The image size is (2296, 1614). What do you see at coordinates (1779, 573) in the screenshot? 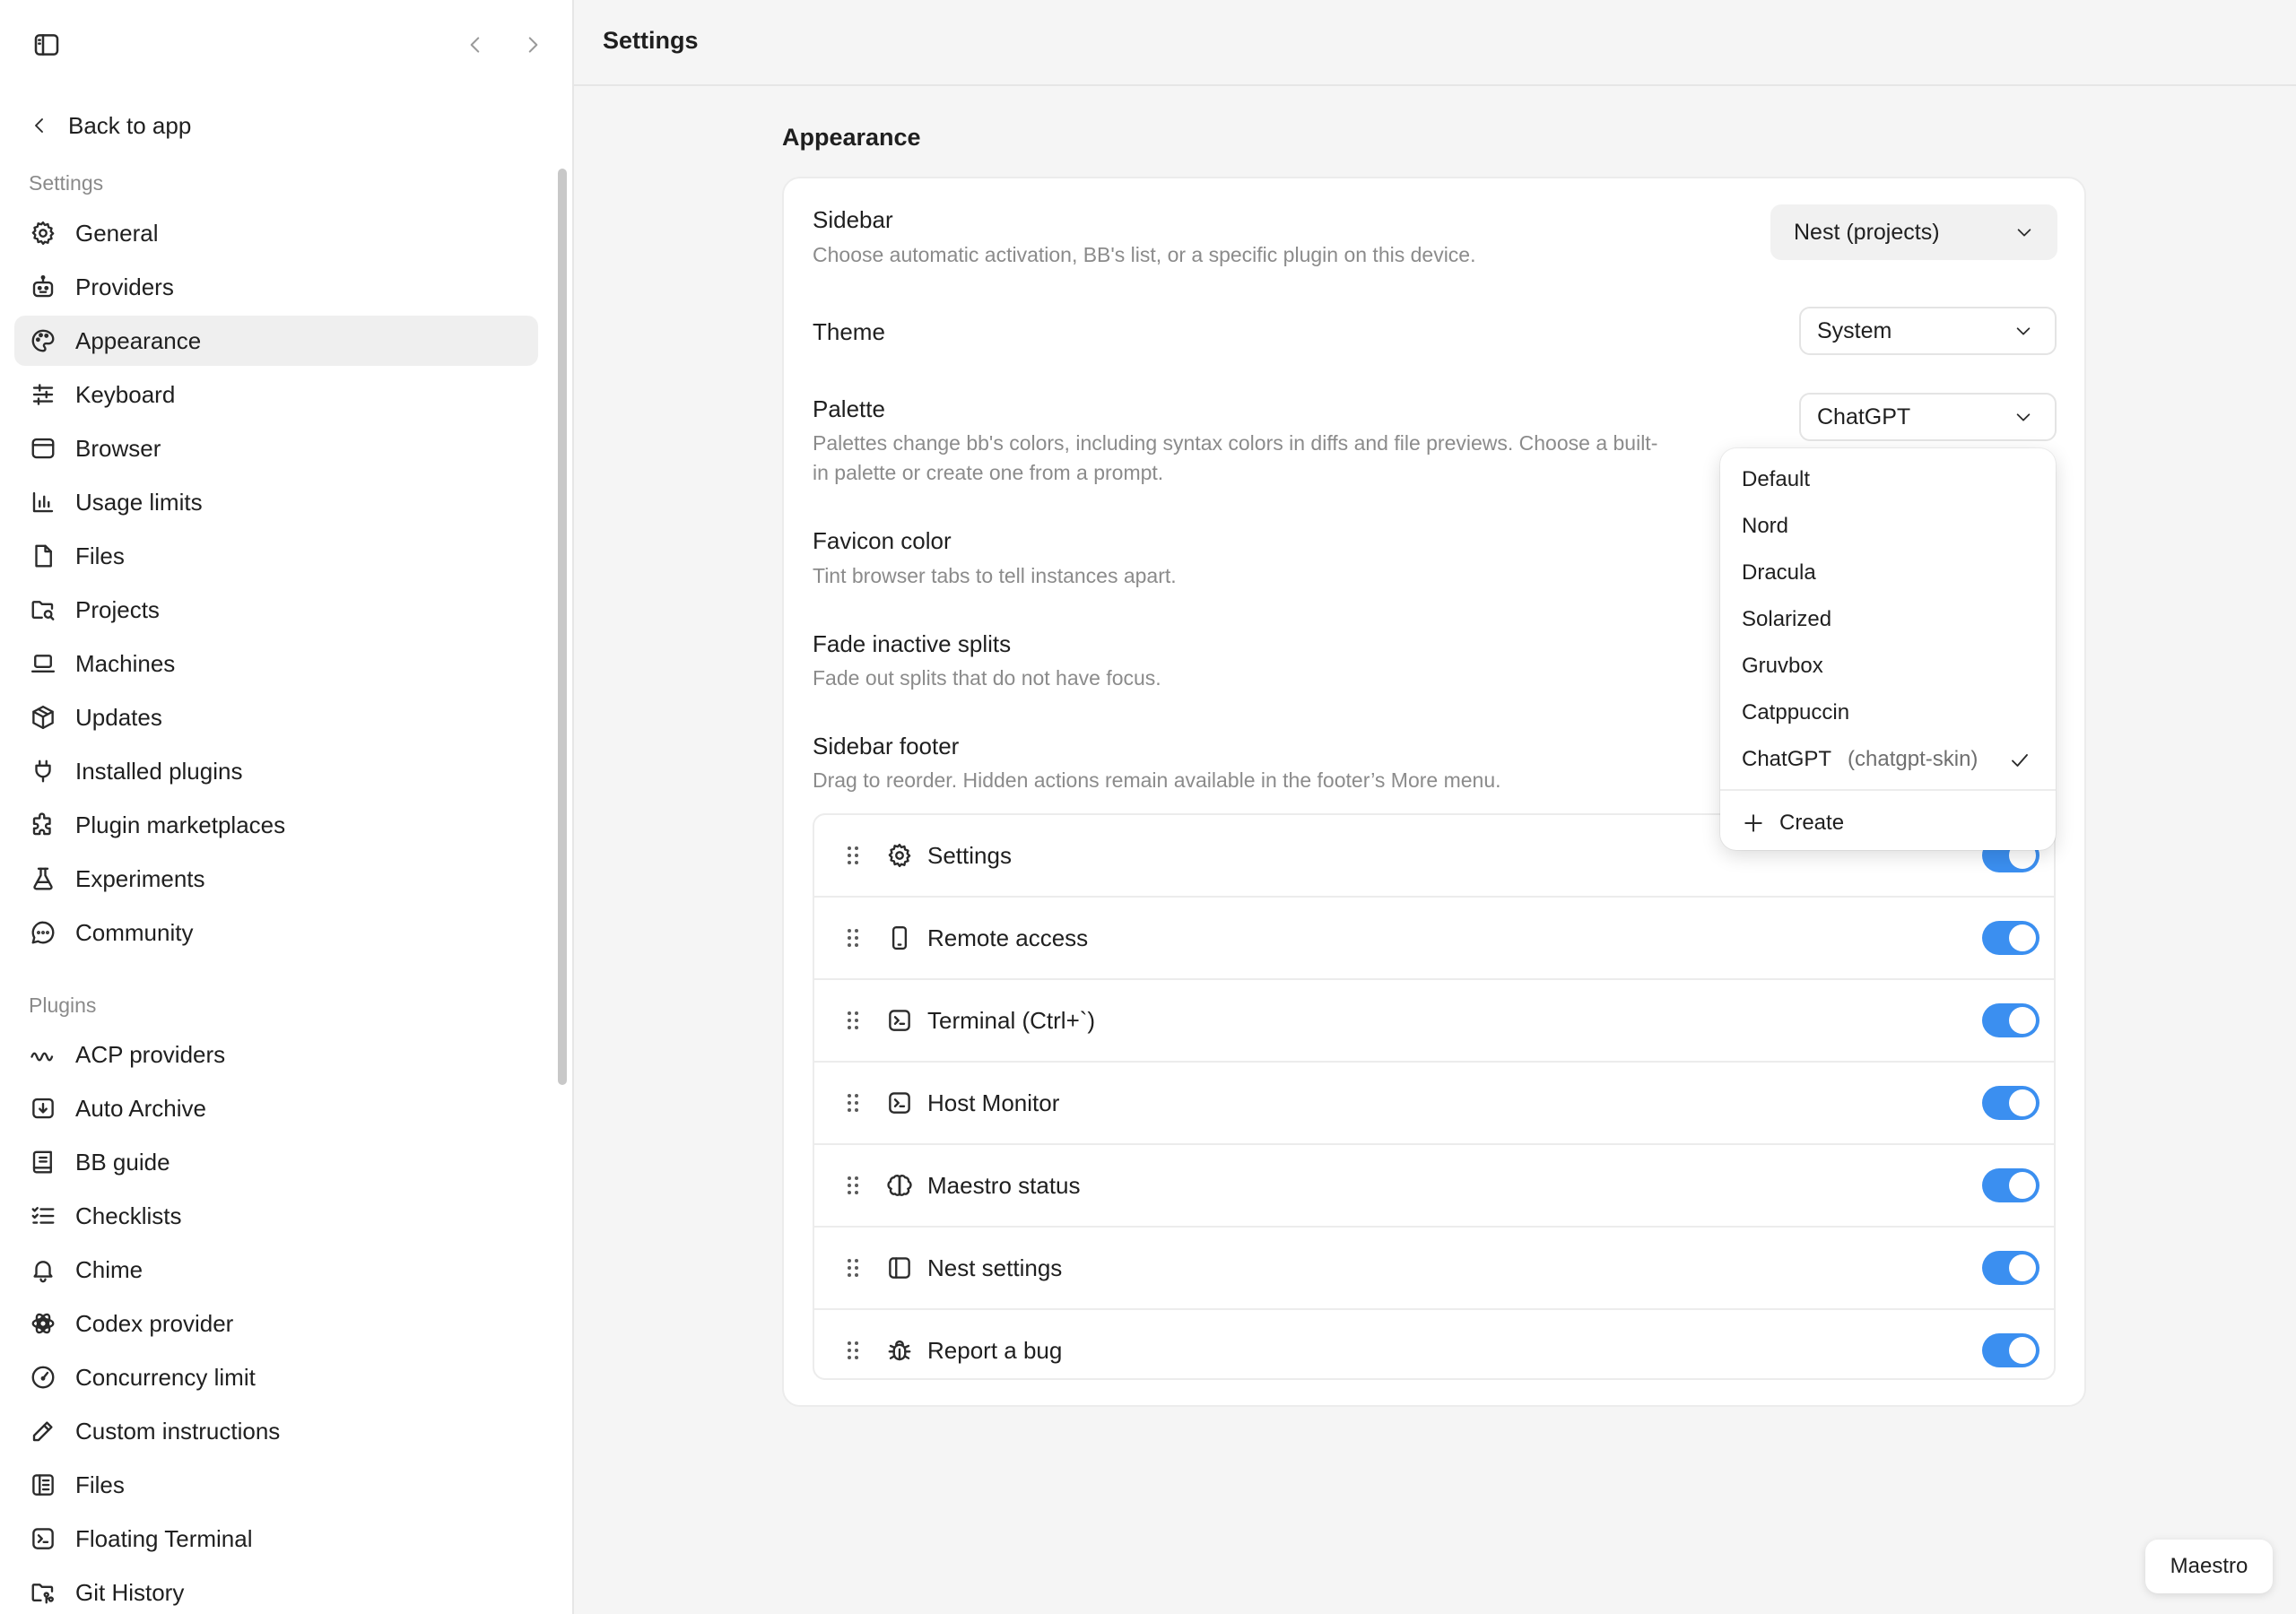
I see `palette-option-dracula: Dracula` at bounding box center [1779, 573].